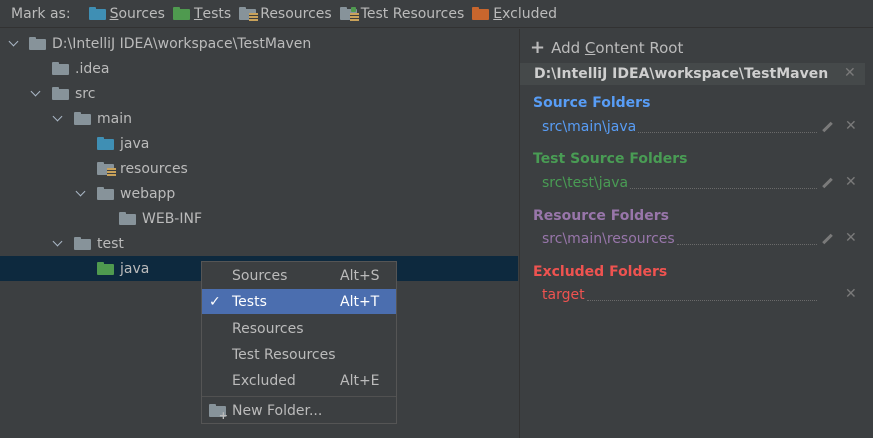  What do you see at coordinates (259, 243) in the screenshot?
I see `tree-item-test: test` at bounding box center [259, 243].